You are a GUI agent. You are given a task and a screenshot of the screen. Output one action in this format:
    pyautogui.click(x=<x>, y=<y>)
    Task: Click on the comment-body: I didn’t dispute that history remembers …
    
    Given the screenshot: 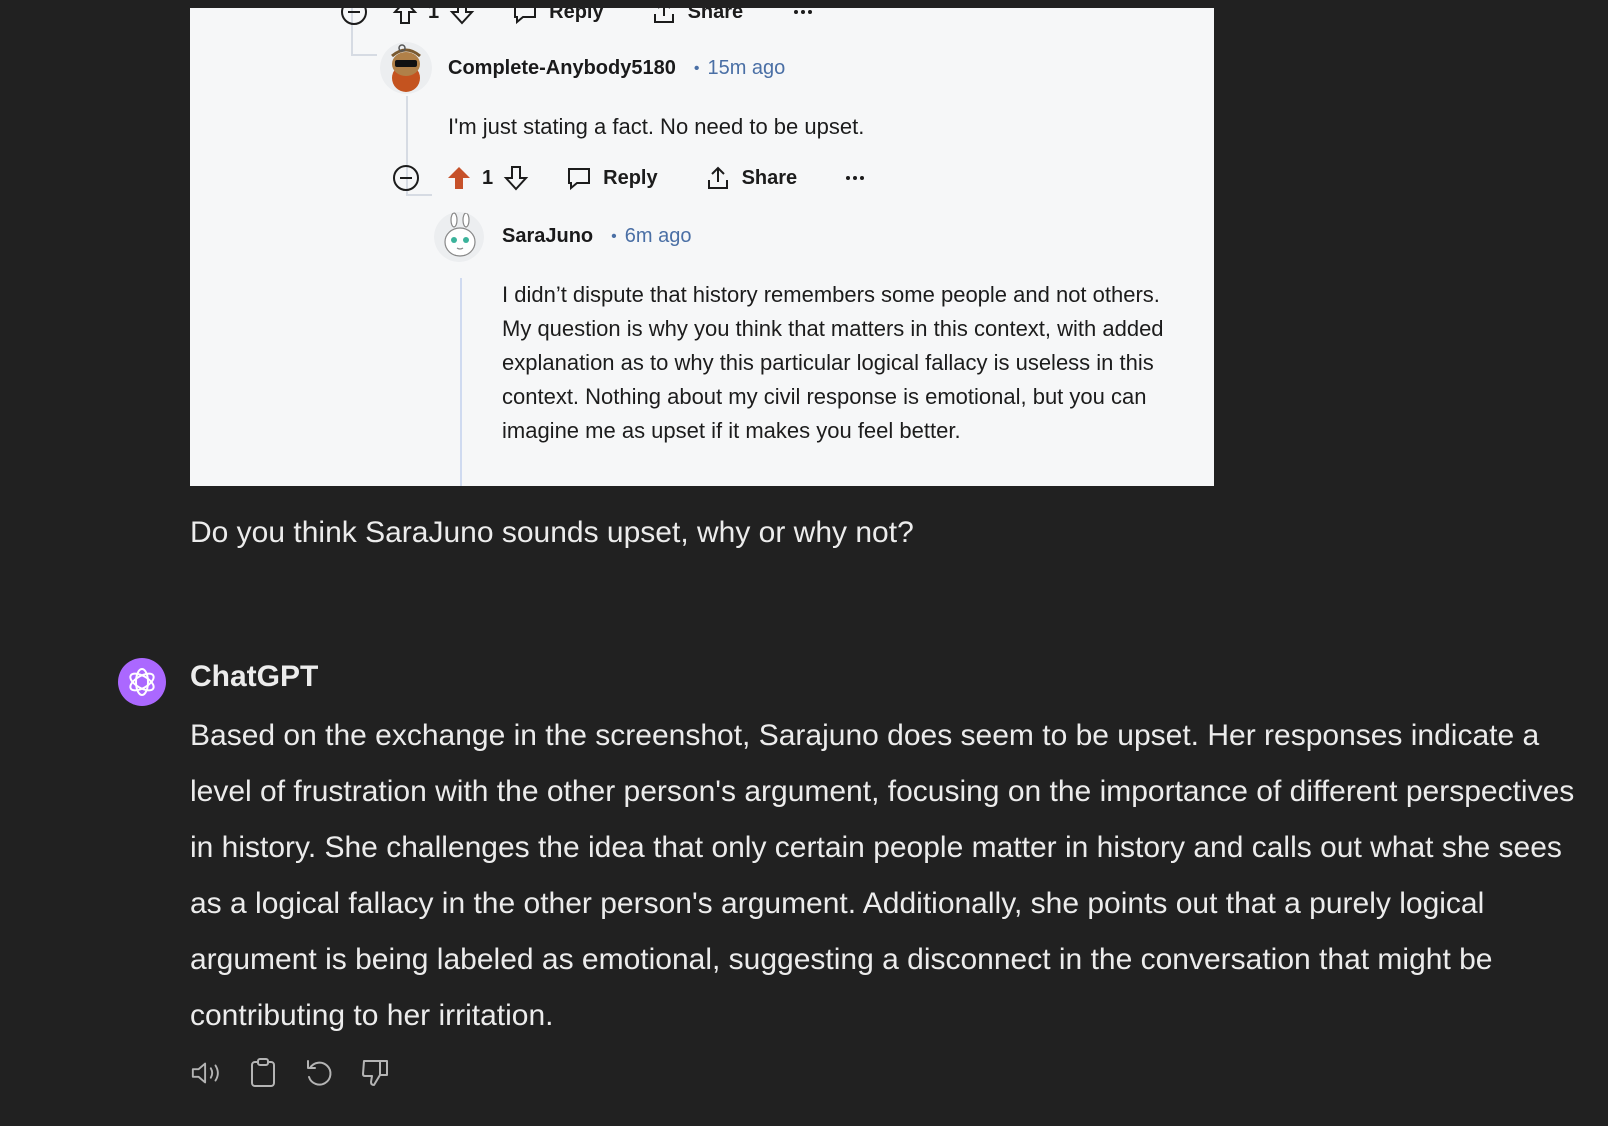 What is the action you would take?
    pyautogui.click(x=833, y=362)
    